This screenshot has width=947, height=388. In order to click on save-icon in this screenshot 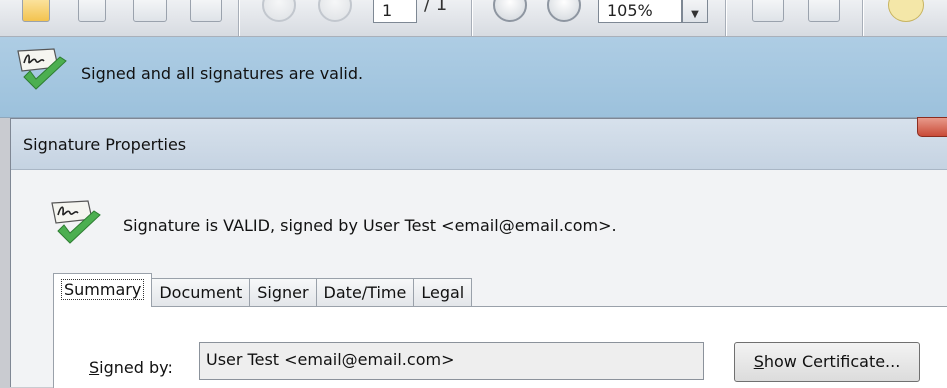, I will do `click(92, 11)`.